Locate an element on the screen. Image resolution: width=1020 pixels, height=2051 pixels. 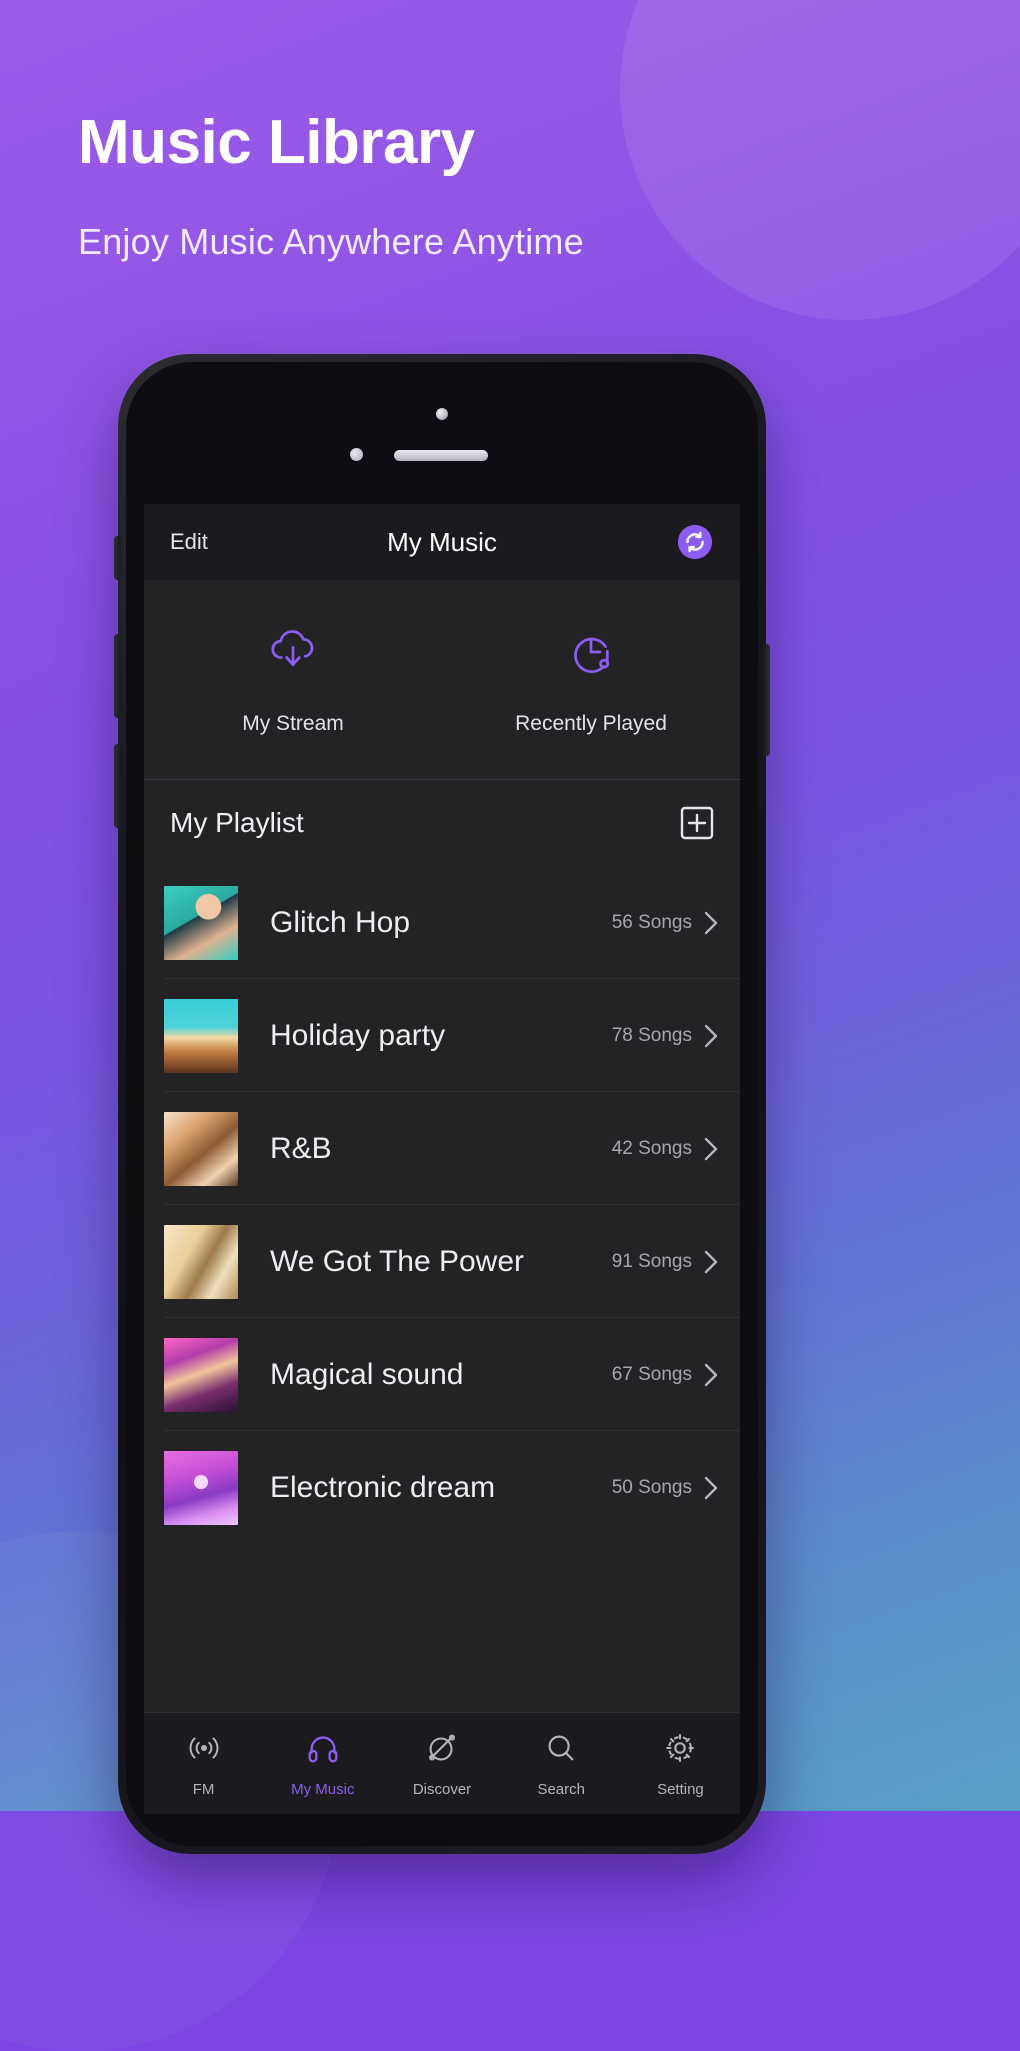
navbar-title: My Music is located at coordinates (442, 541).